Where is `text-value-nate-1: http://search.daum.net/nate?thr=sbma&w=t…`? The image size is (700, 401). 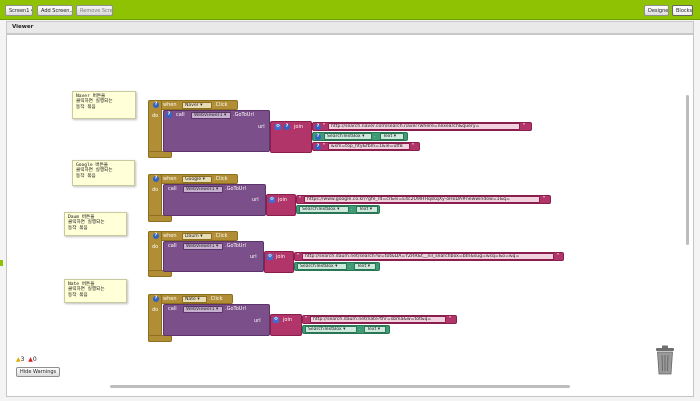 text-value-nate-1: http://search.daum.net/nate?thr=sbma&w=t… is located at coordinates (378, 319).